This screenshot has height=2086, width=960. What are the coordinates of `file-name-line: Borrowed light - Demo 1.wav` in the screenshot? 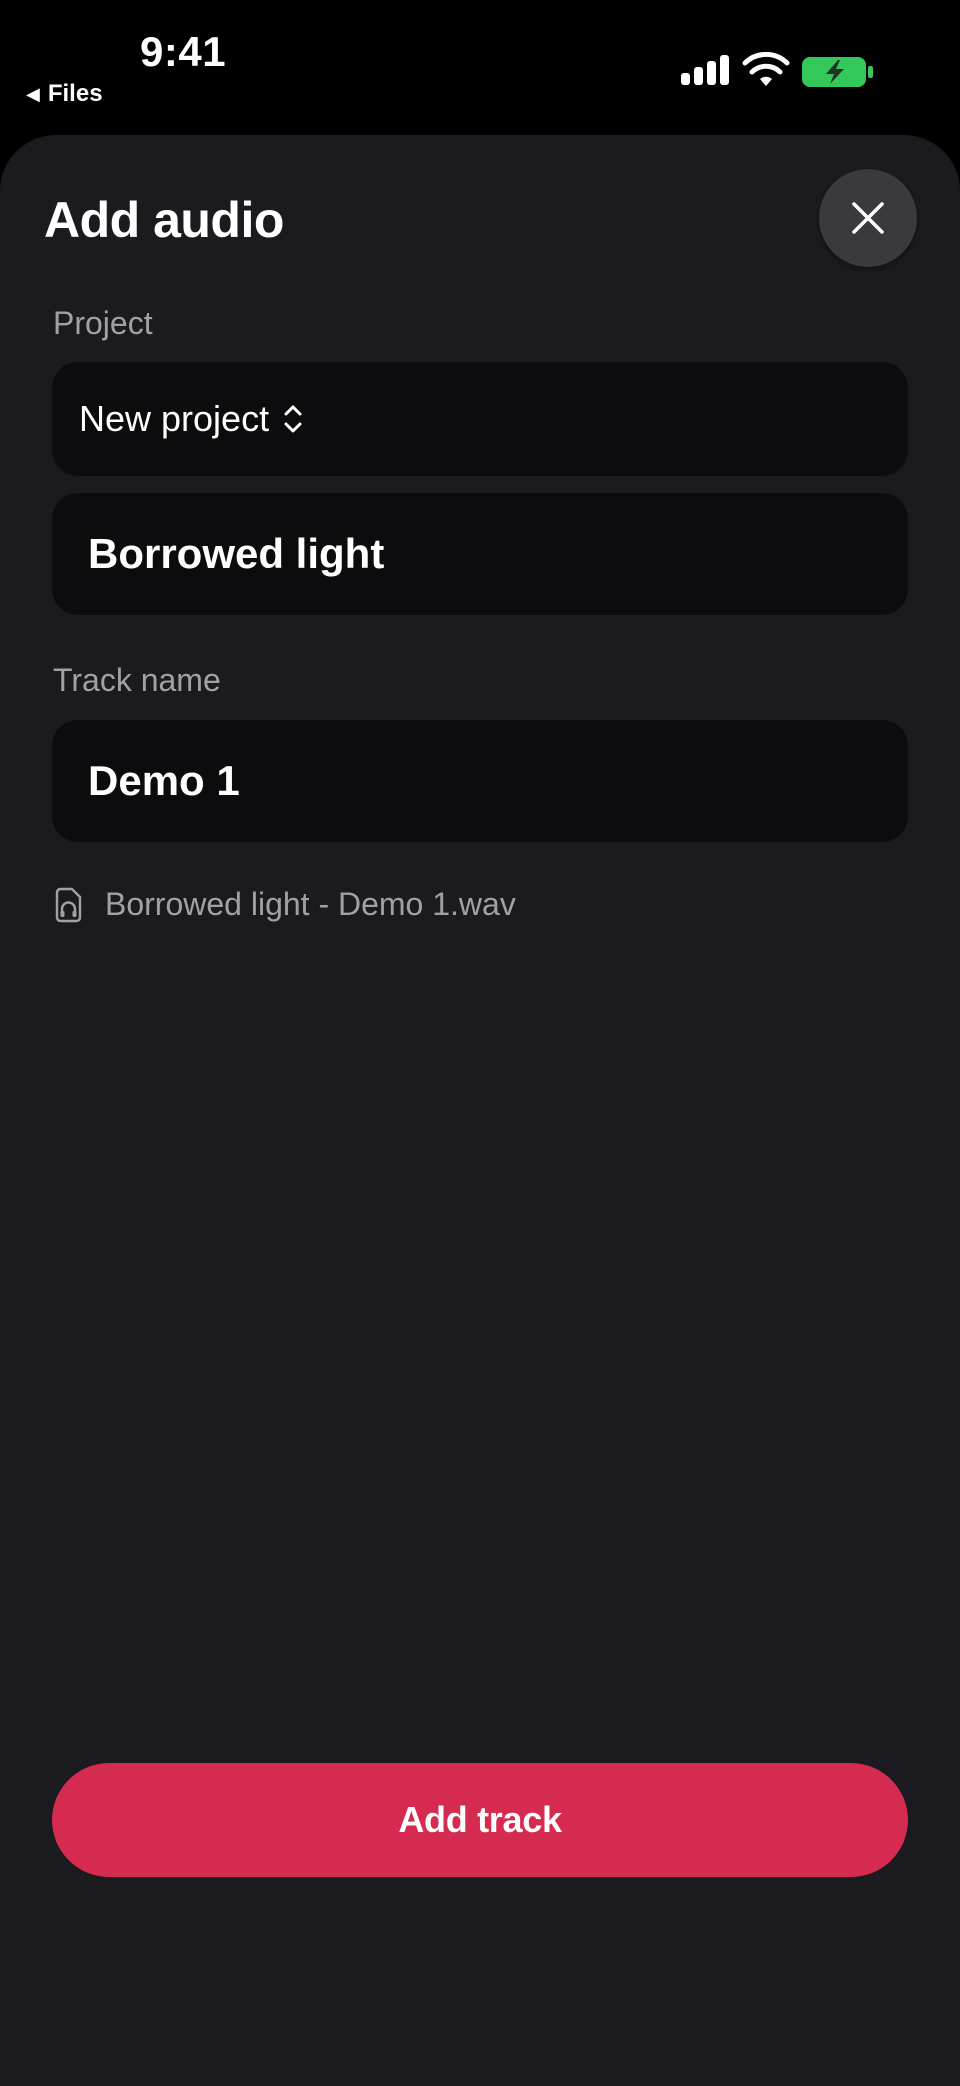 It's located at (284, 904).